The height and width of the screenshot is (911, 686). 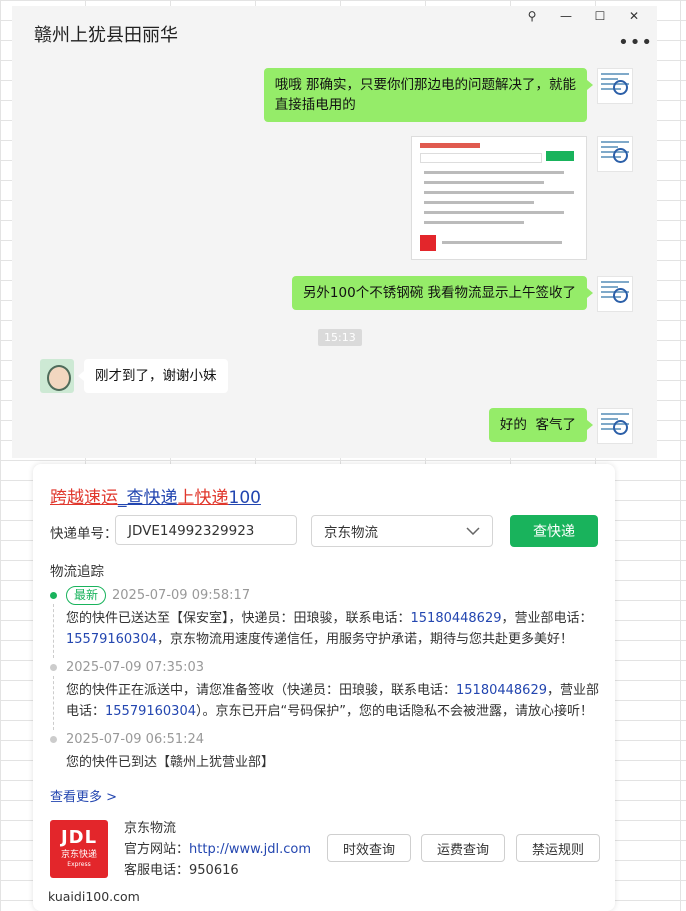 I want to click on query-button: 查快递, so click(x=554, y=531).